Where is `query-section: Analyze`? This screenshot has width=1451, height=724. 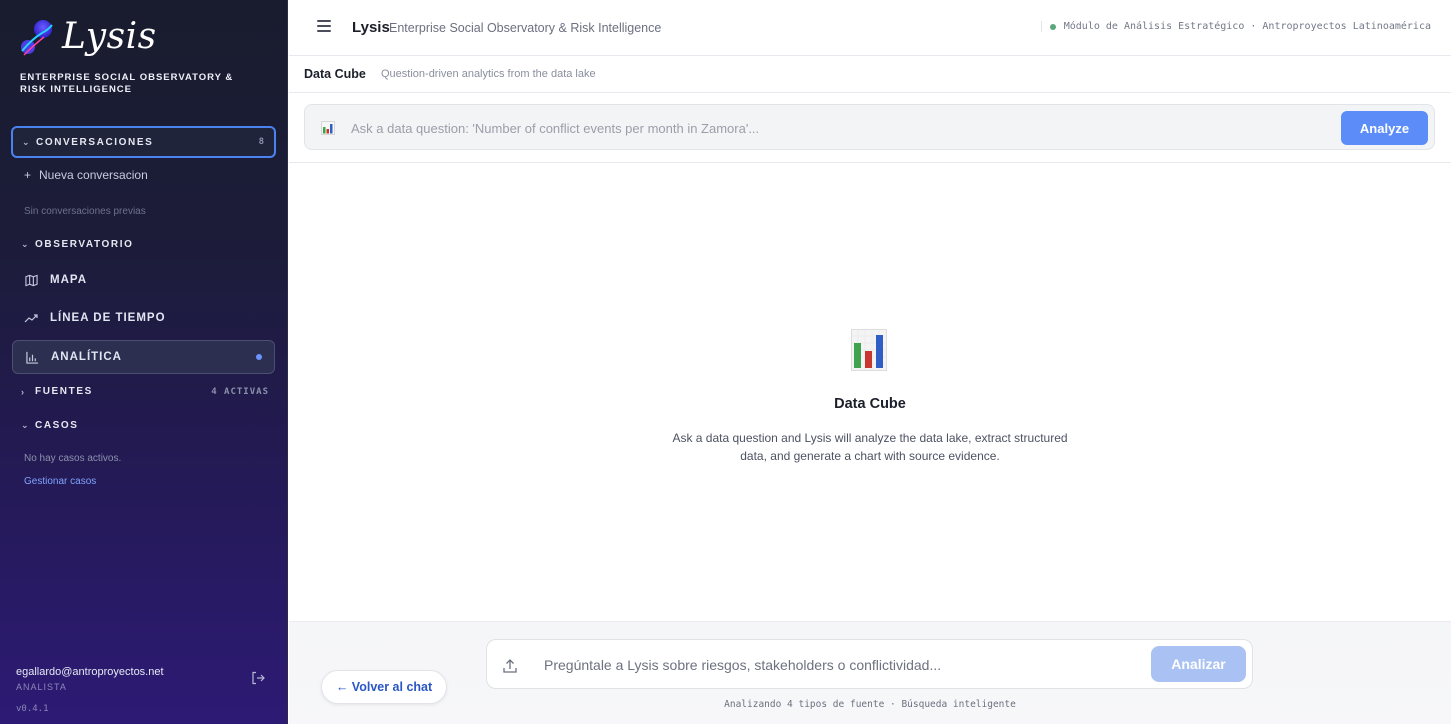 query-section: Analyze is located at coordinates (870, 128).